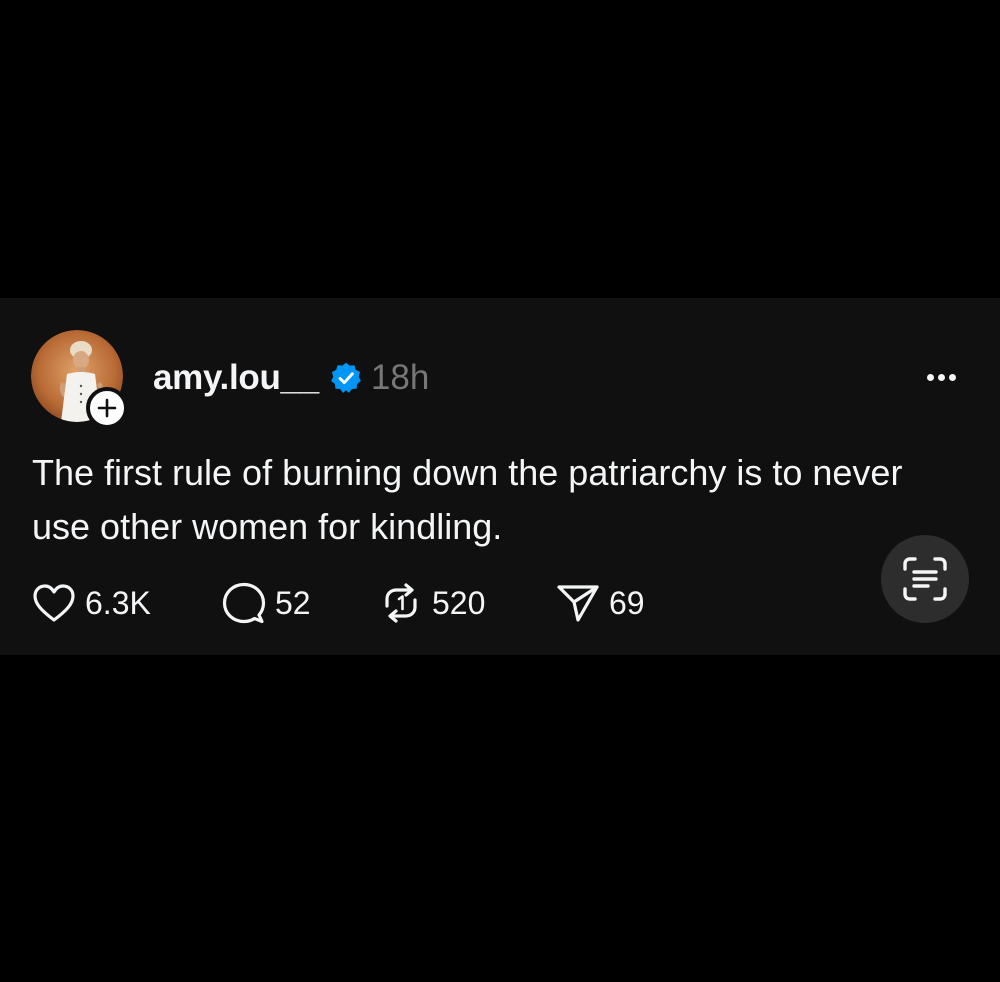 The height and width of the screenshot is (982, 1000). What do you see at coordinates (54, 603) in the screenshot?
I see `heart-icon` at bounding box center [54, 603].